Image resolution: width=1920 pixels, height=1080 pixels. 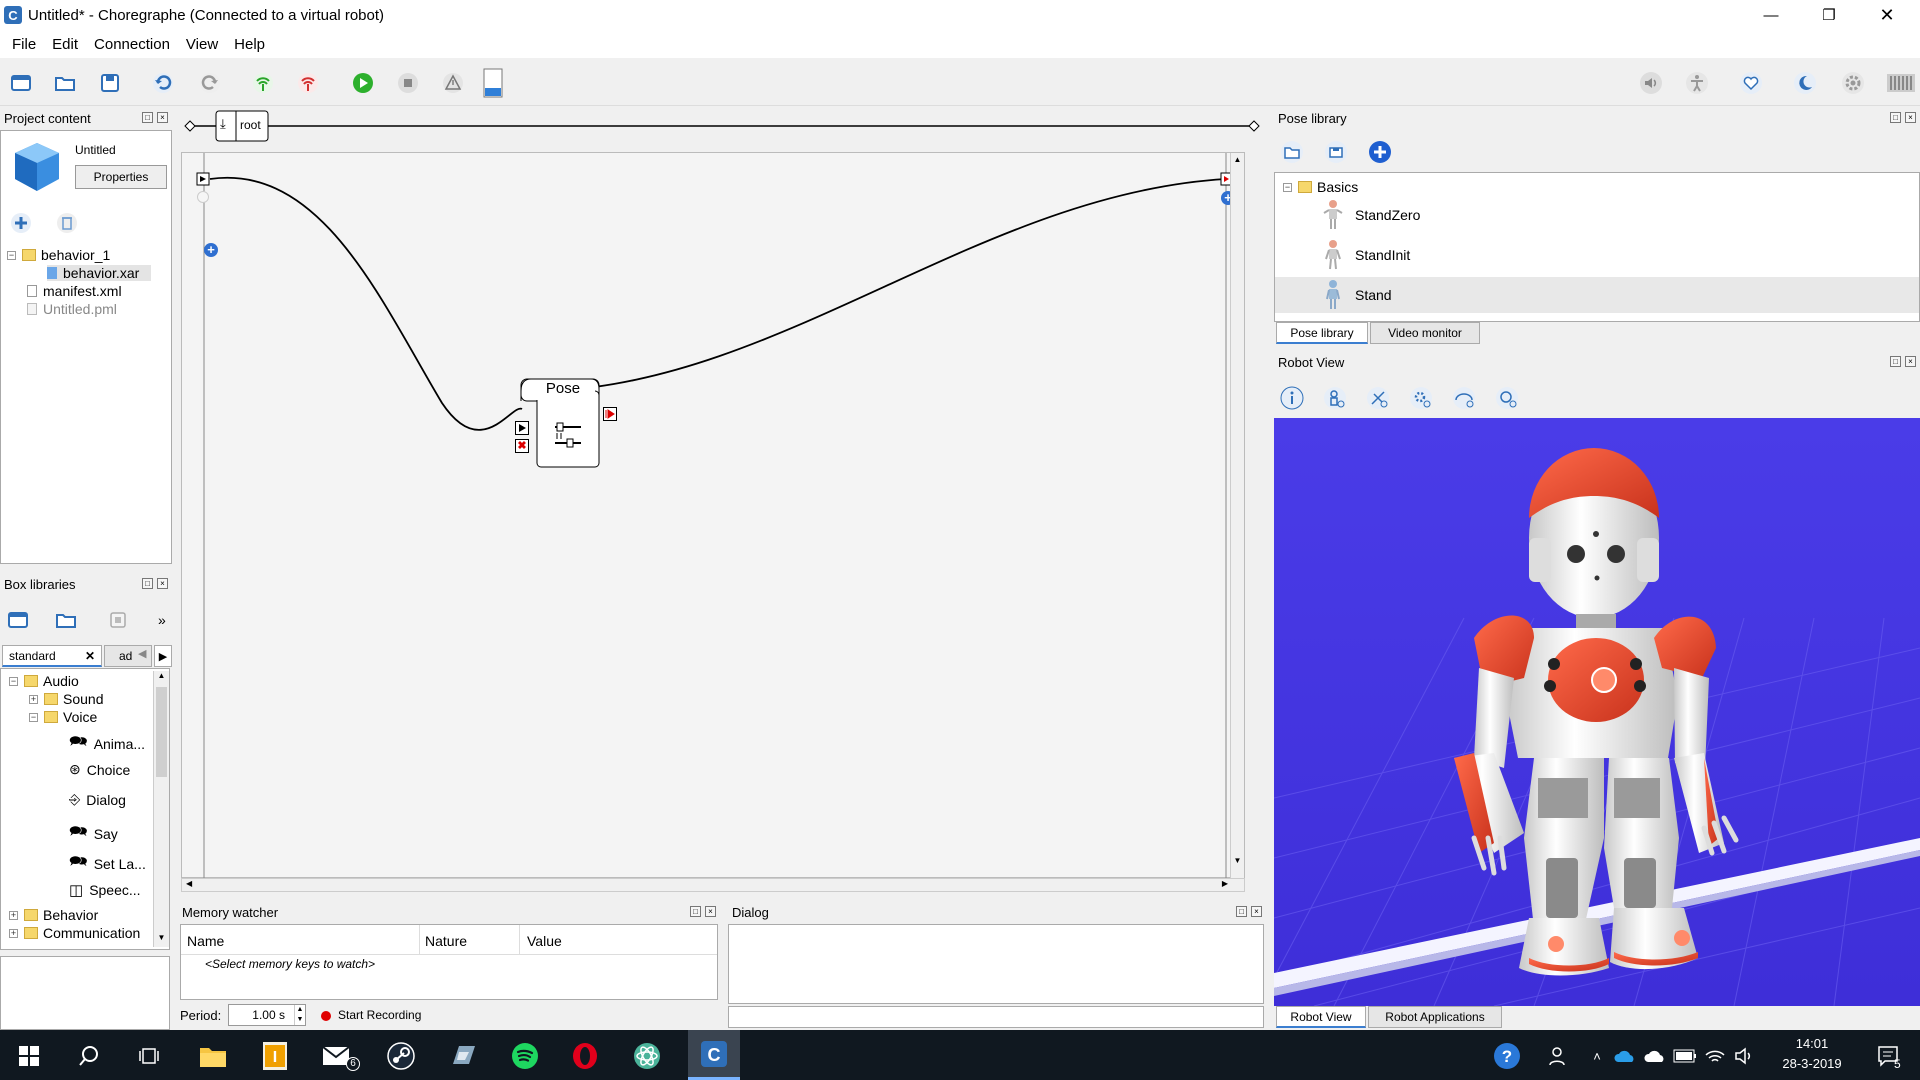 I want to click on view-robot-body-icon, so click(x=1336, y=399).